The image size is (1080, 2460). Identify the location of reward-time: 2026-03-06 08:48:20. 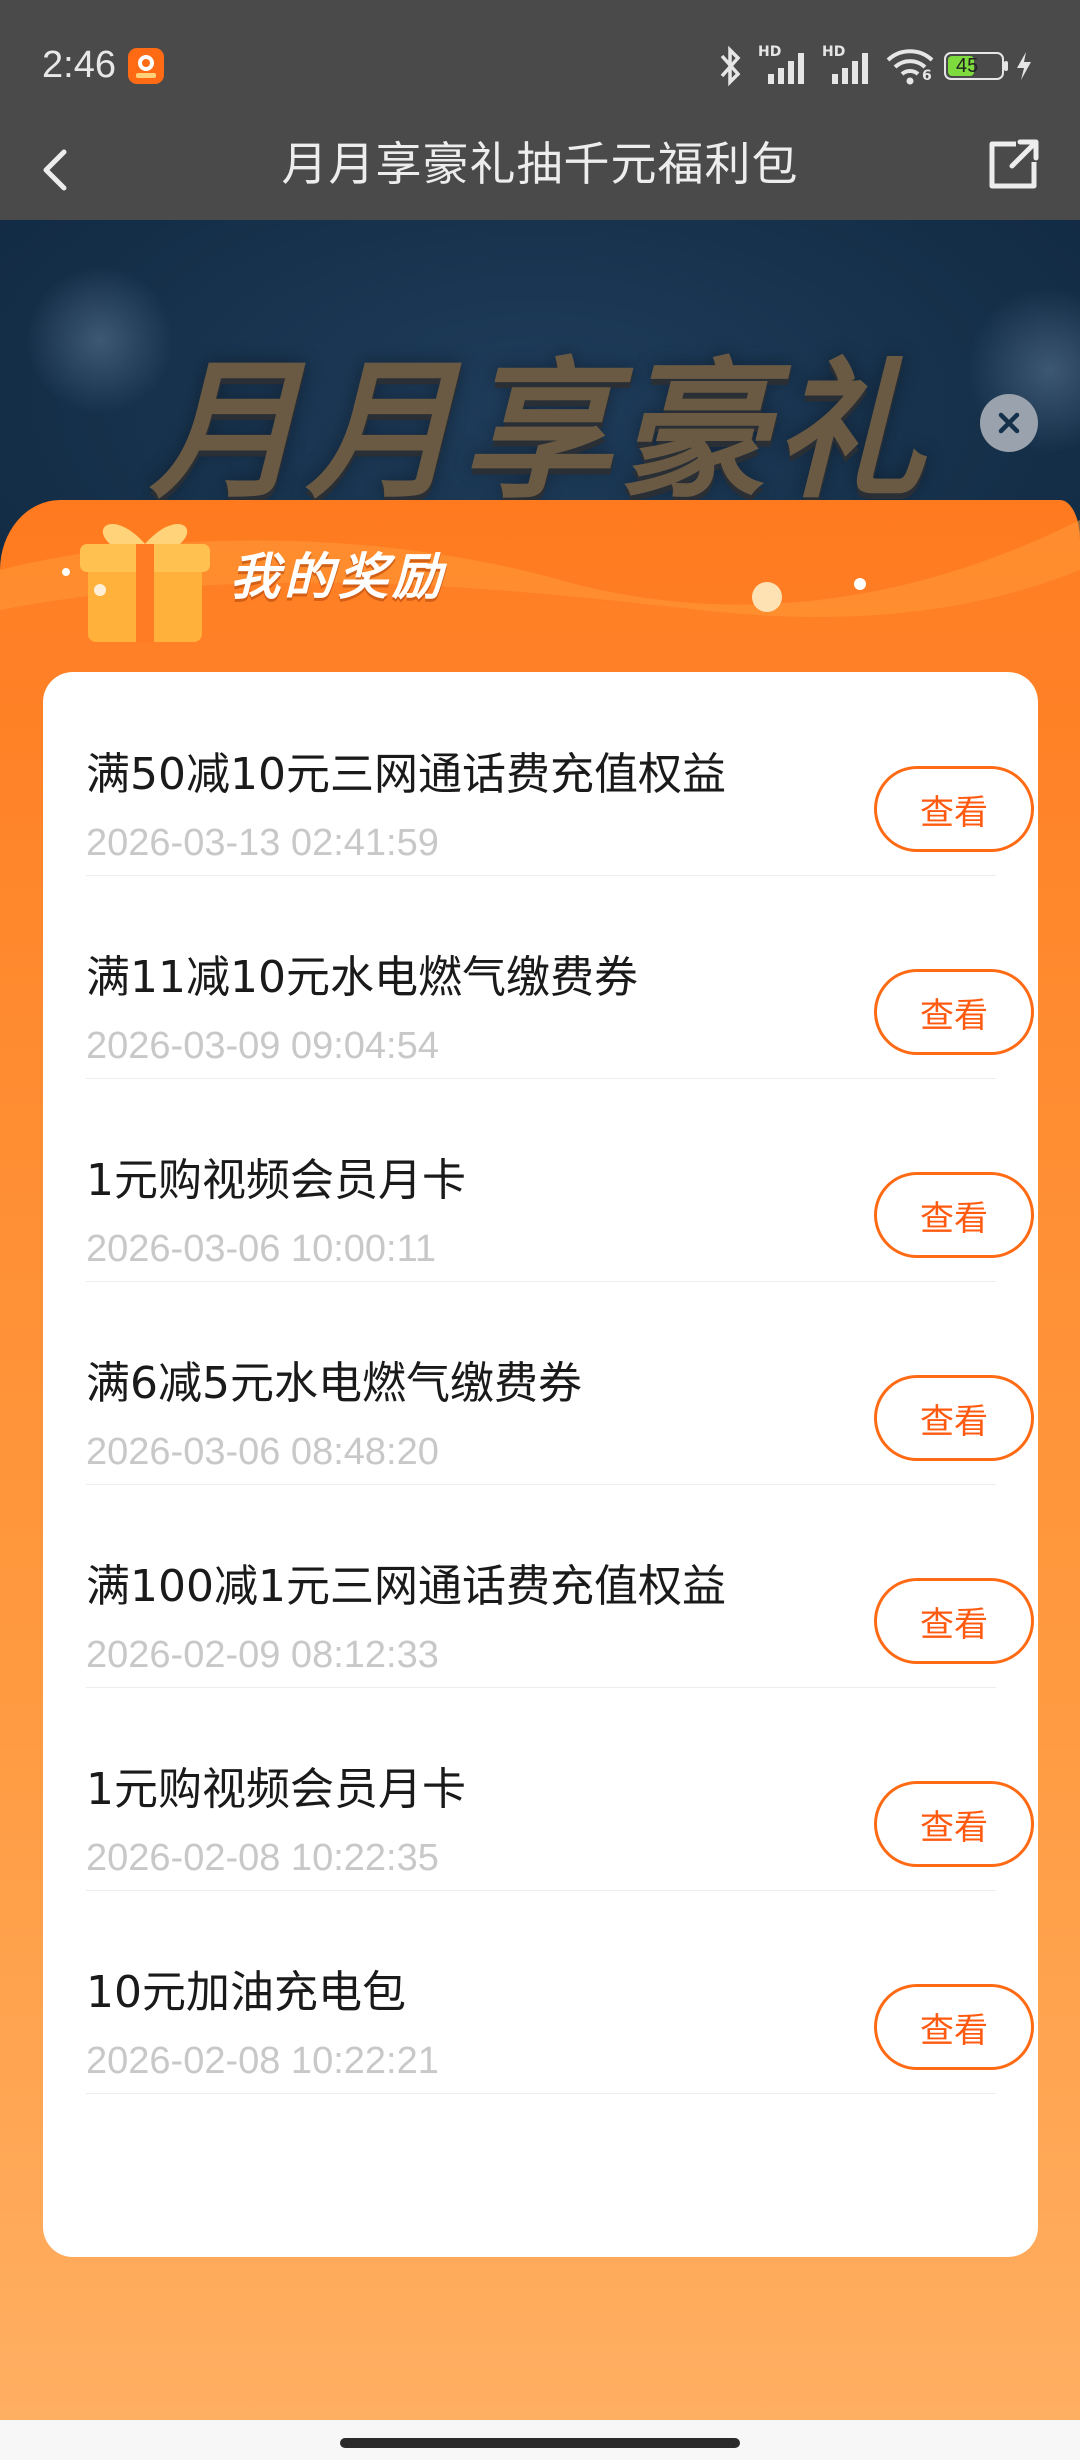
(262, 1452).